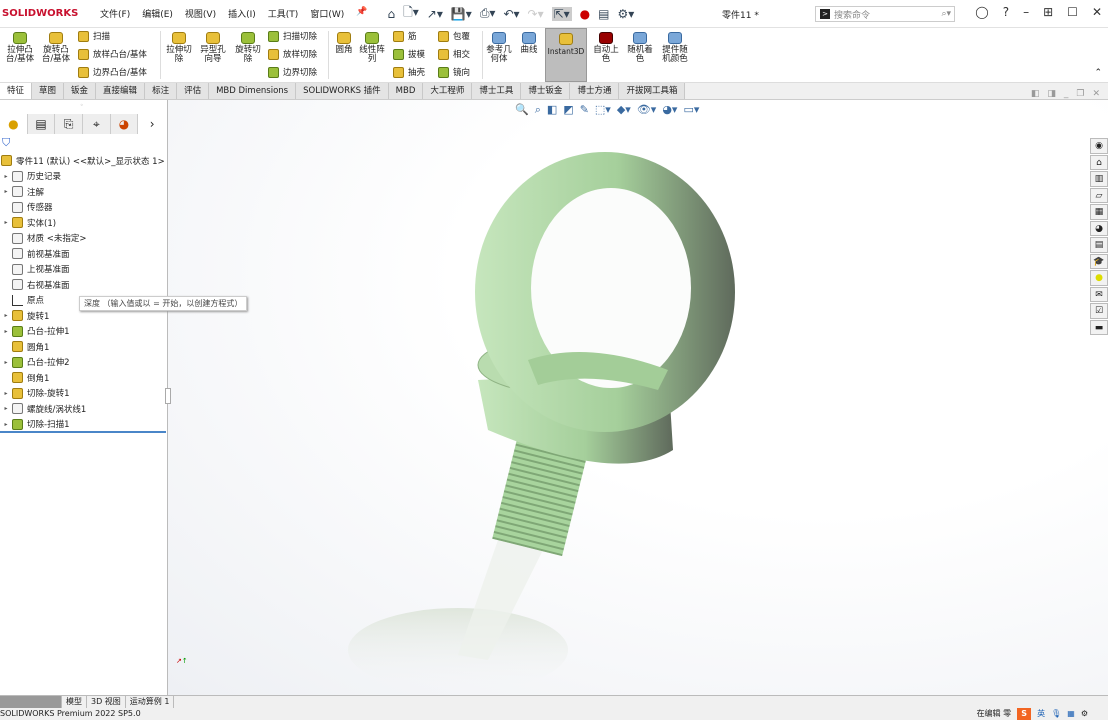  What do you see at coordinates (584, 110) in the screenshot?
I see `dynamic-annotation-icon: ✎` at bounding box center [584, 110].